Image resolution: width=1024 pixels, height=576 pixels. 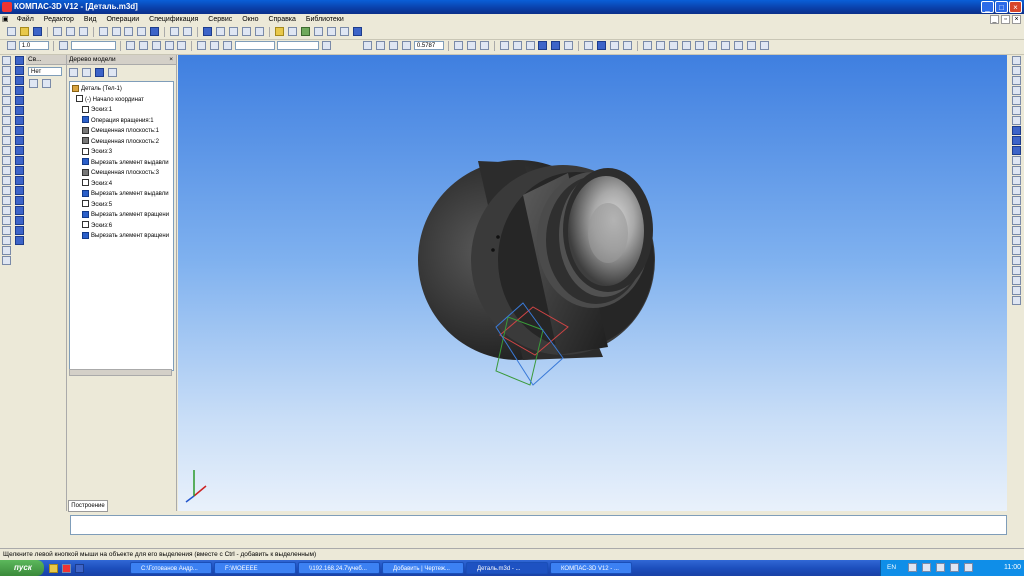 I want to click on boolean-icon, so click(x=19, y=240).